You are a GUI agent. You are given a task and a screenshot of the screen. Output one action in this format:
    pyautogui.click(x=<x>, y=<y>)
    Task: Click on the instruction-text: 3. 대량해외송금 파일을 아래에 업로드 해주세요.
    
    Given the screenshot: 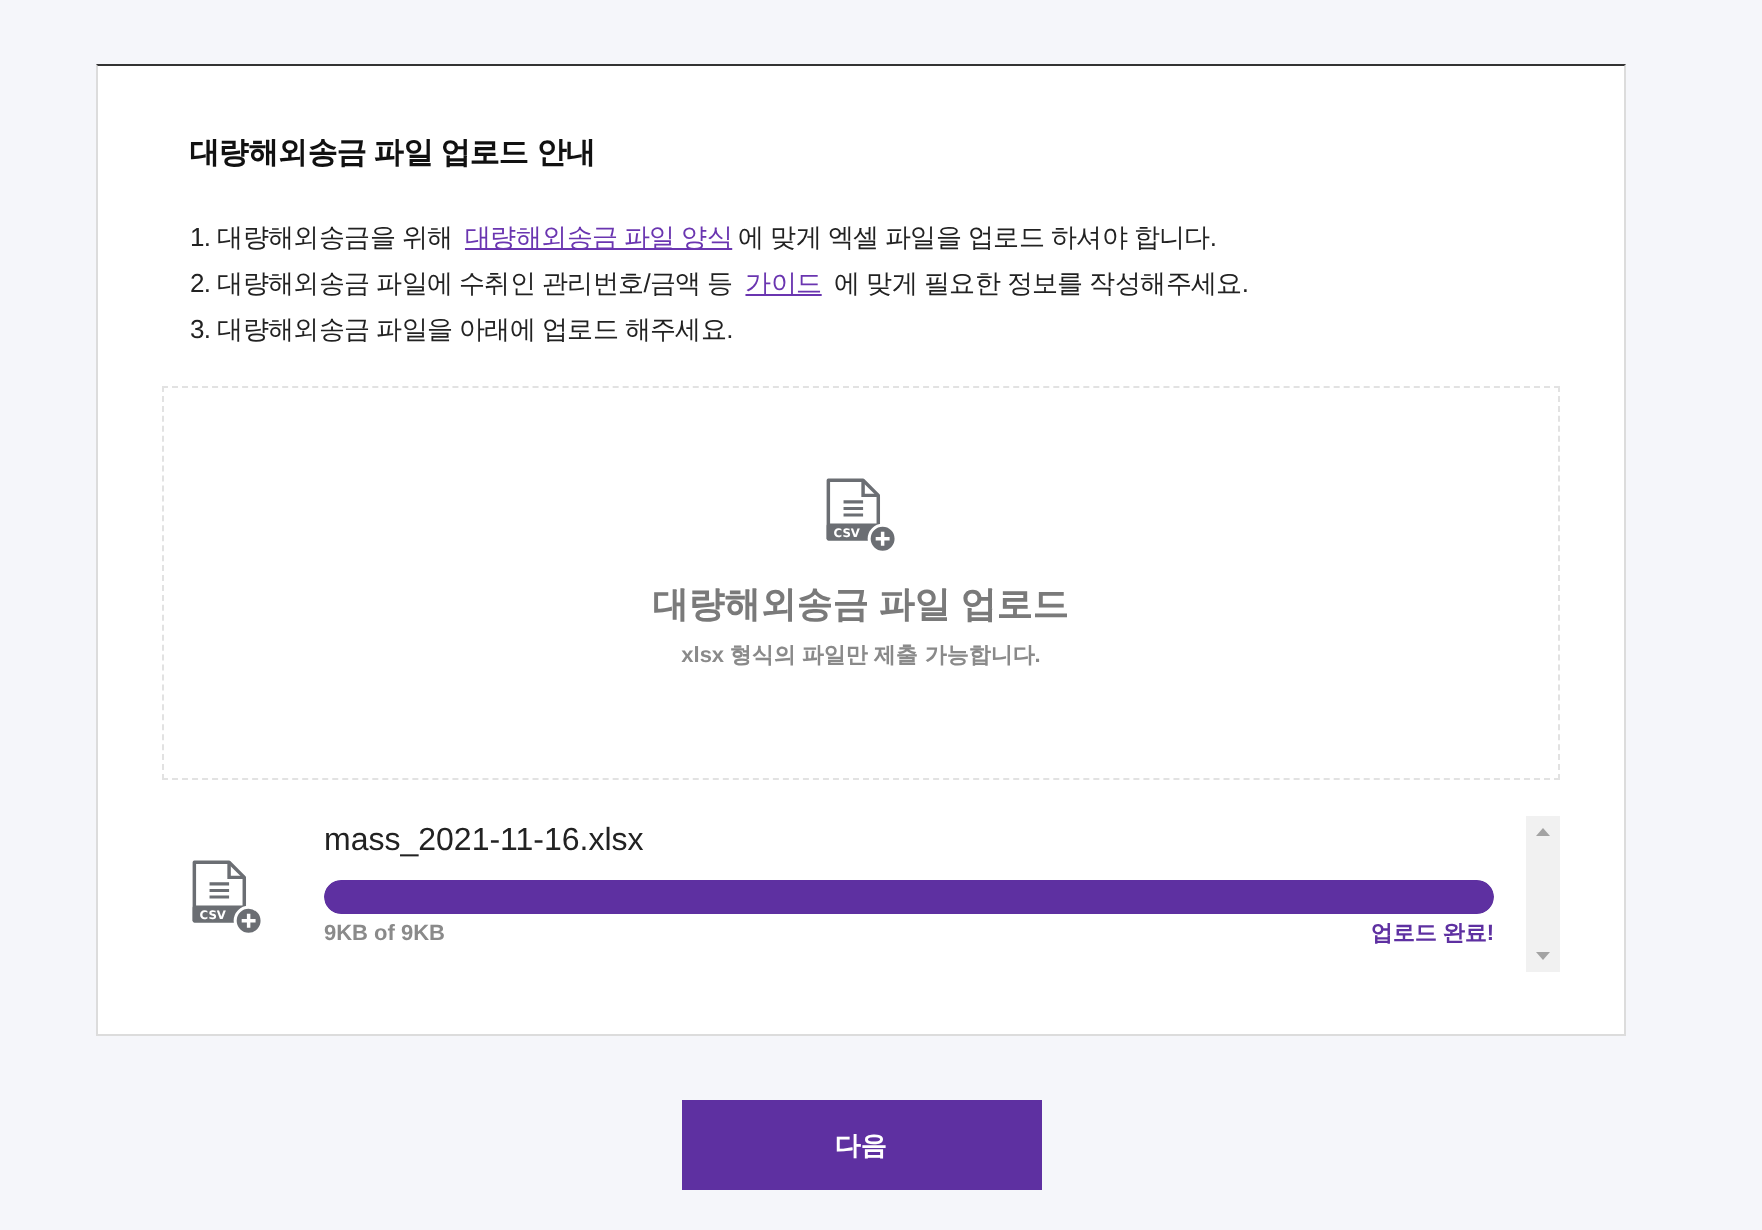 What is the action you would take?
    pyautogui.click(x=462, y=330)
    